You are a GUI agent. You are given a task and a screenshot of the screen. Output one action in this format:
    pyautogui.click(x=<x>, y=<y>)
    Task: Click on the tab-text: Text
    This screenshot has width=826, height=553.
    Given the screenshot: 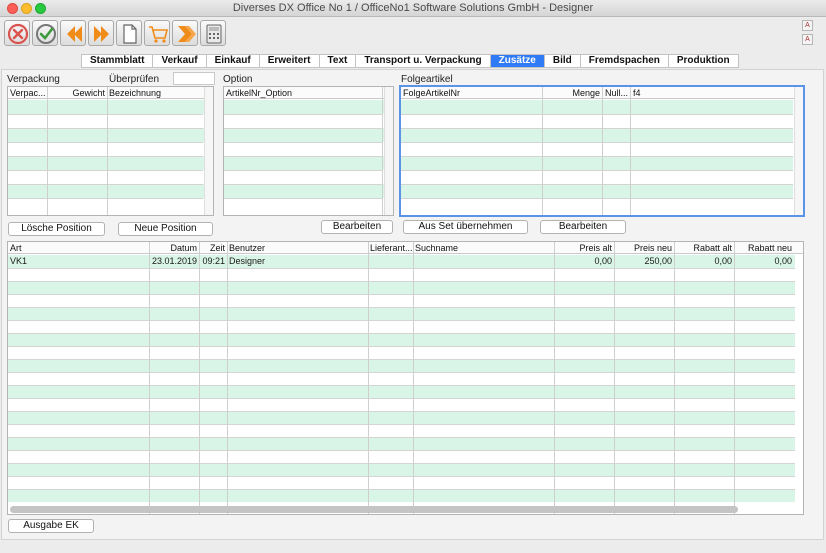 What is the action you would take?
    pyautogui.click(x=338, y=61)
    